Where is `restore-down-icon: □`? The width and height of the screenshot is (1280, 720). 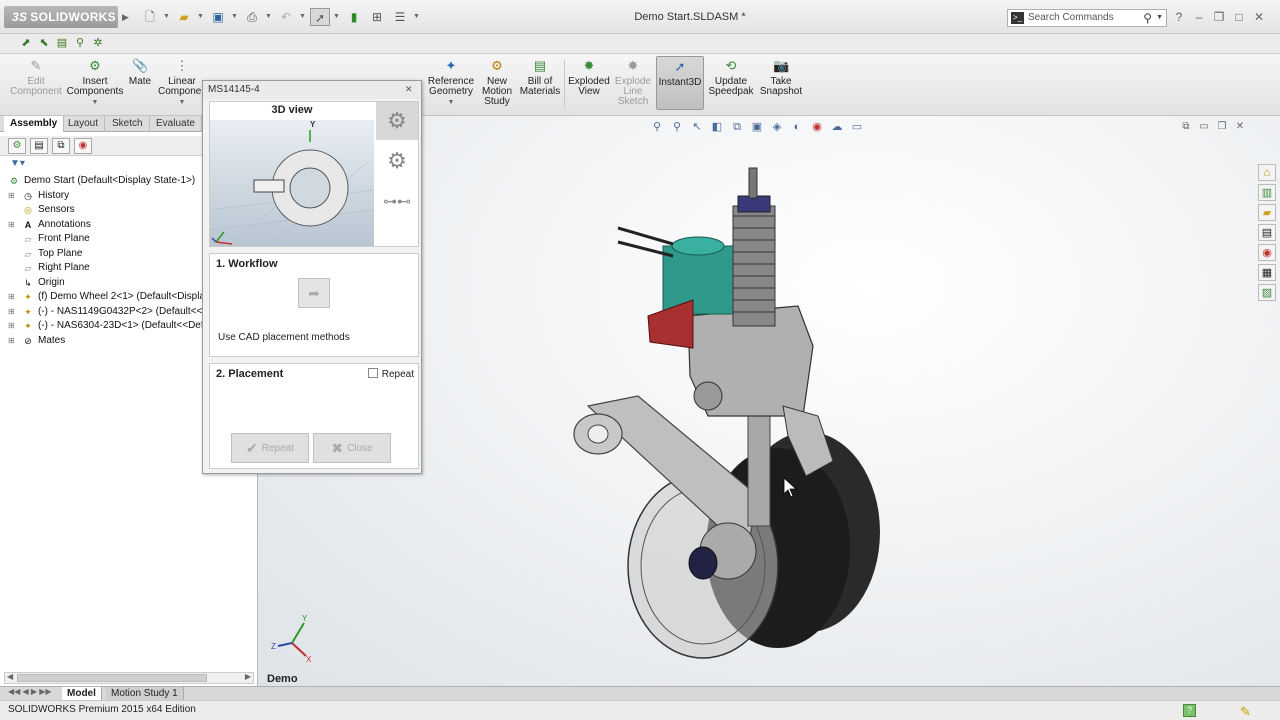
restore-down-icon: □ is located at coordinates (1239, 17).